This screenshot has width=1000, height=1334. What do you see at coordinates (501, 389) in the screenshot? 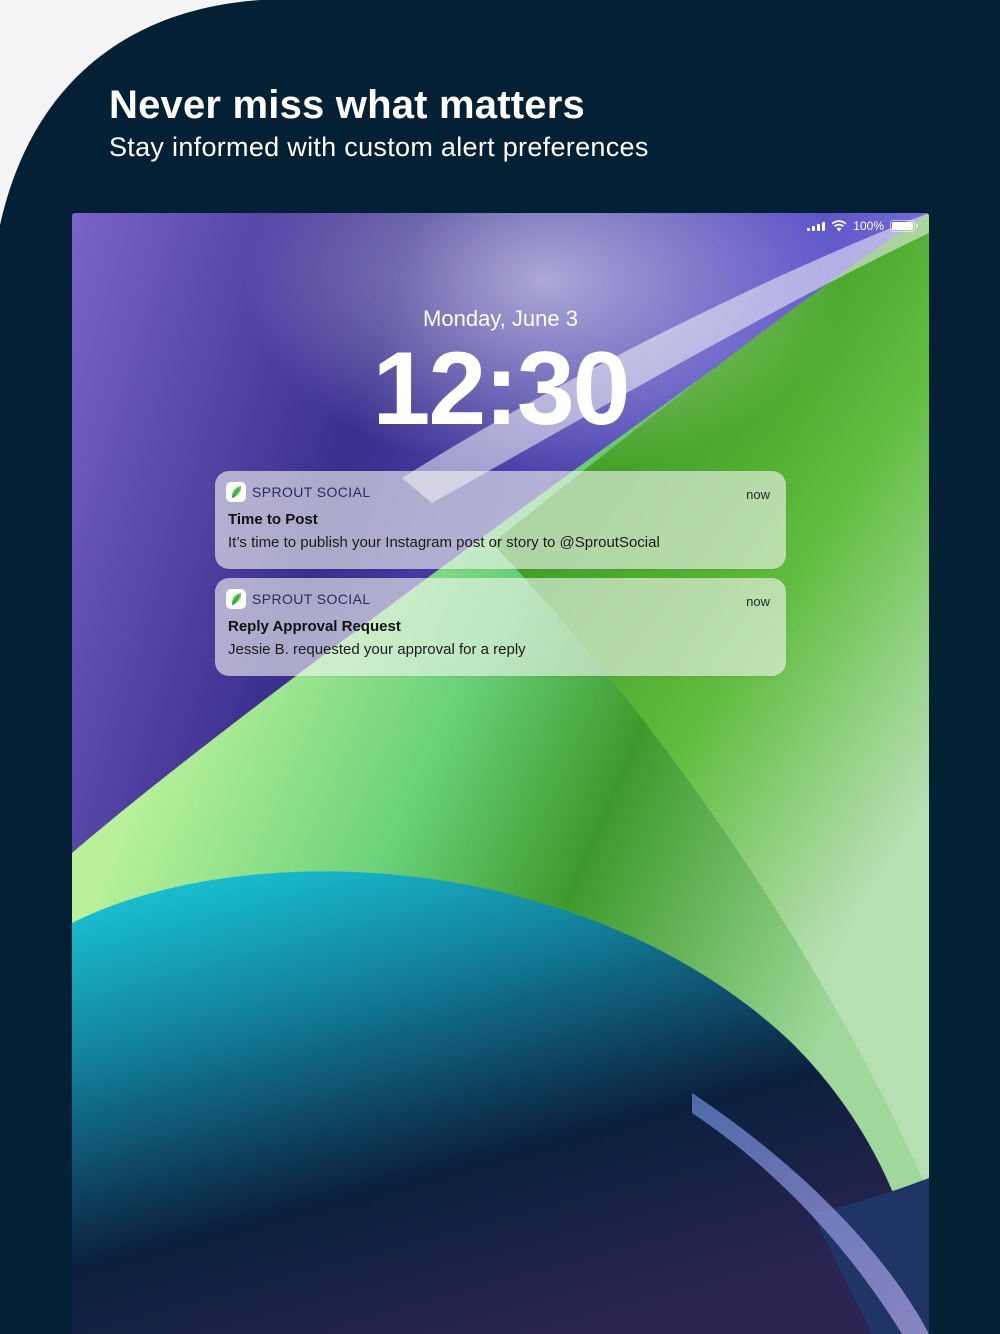
I see `lock-screen-clock: 12:30` at bounding box center [501, 389].